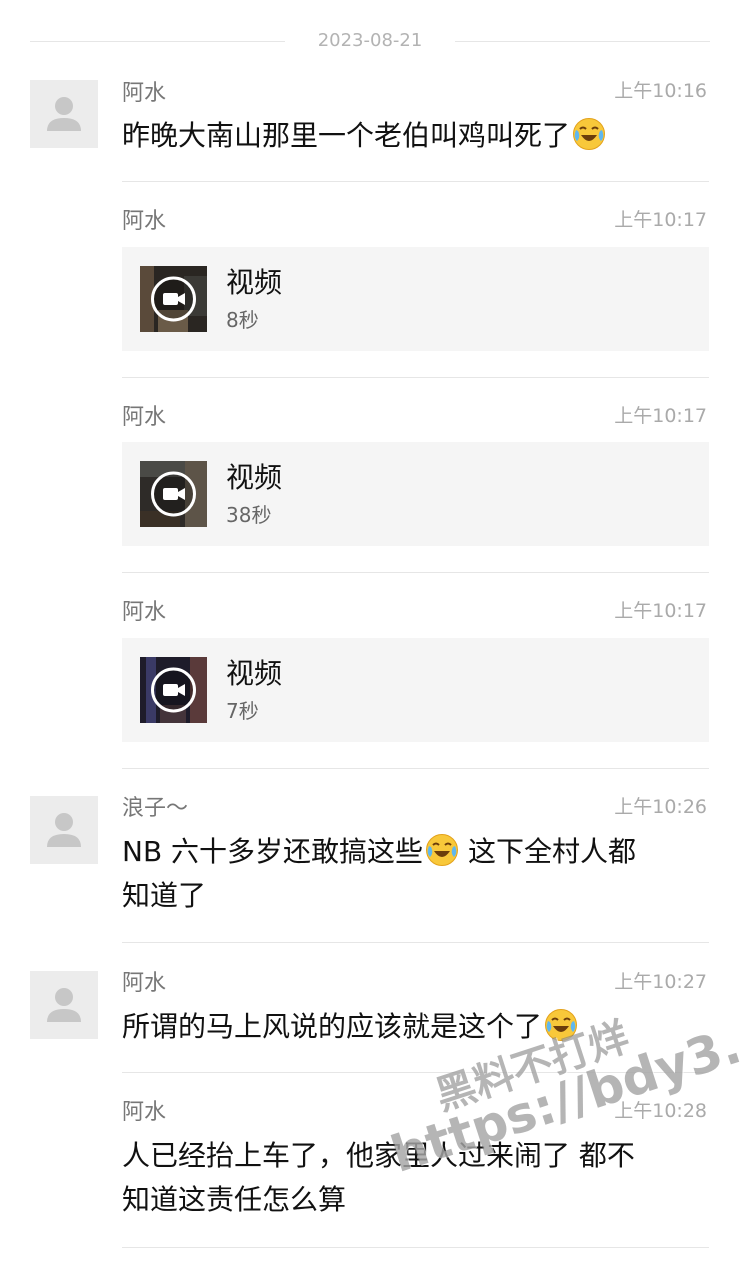 The image size is (740, 1280). Describe the element at coordinates (370, 42) in the screenshot. I see `date-separator: 2023-08-21` at that location.